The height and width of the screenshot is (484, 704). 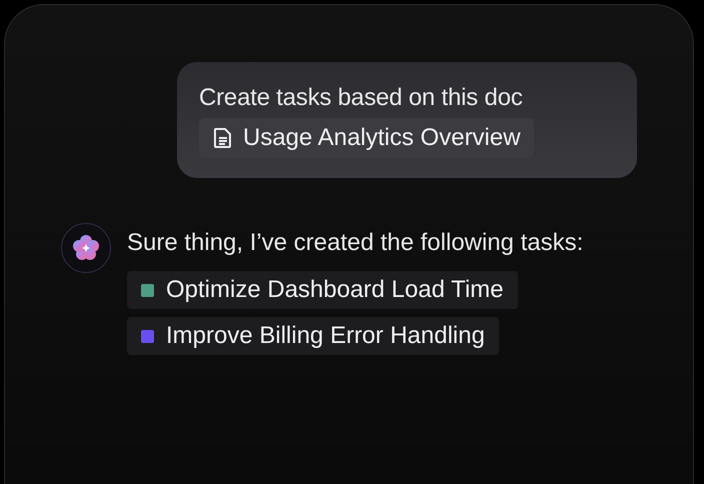 What do you see at coordinates (366, 138) in the screenshot?
I see `document-attachment: Usage Analytics Overview` at bounding box center [366, 138].